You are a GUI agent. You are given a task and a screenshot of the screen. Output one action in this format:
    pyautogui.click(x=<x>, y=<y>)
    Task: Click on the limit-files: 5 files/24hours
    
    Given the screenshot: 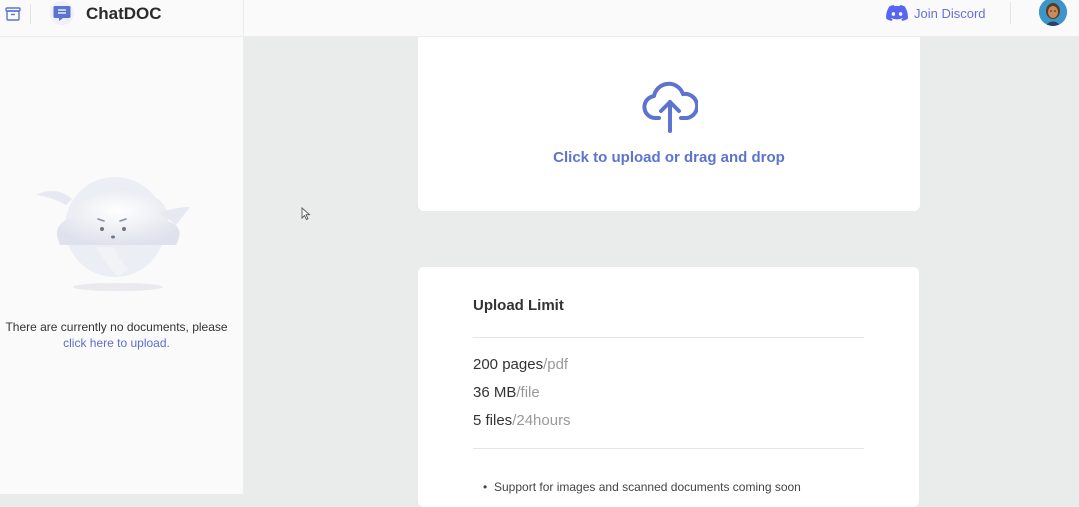 What is the action you would take?
    pyautogui.click(x=522, y=420)
    